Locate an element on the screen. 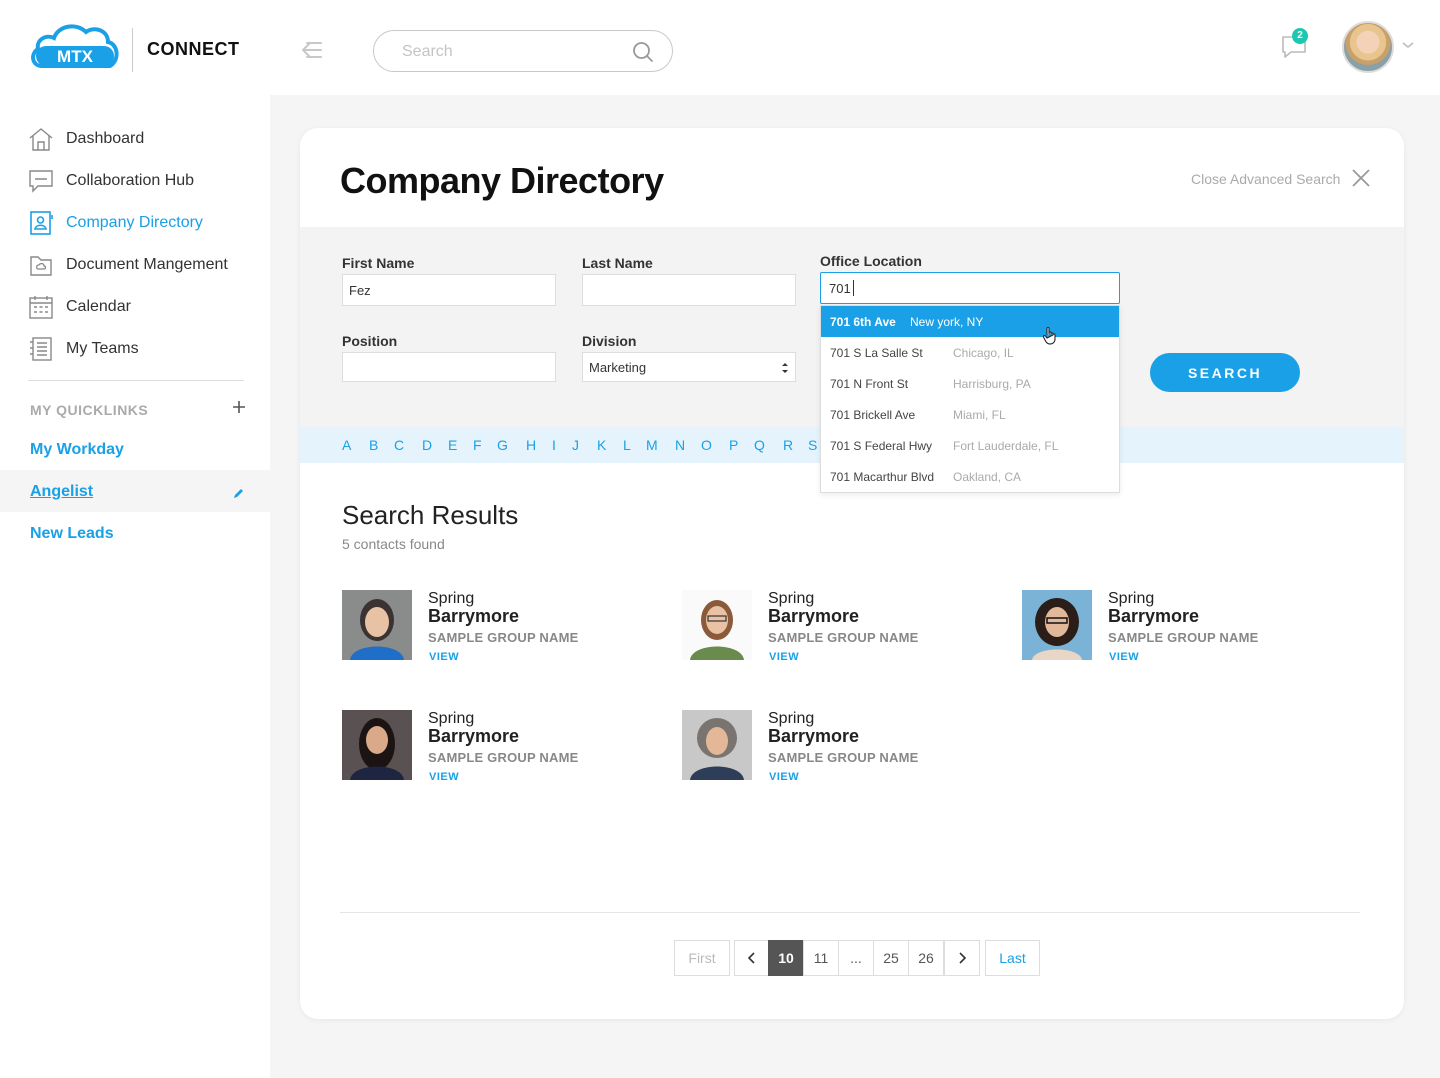 The height and width of the screenshot is (1078, 1440). alpha-letter-i: I is located at coordinates (554, 445).